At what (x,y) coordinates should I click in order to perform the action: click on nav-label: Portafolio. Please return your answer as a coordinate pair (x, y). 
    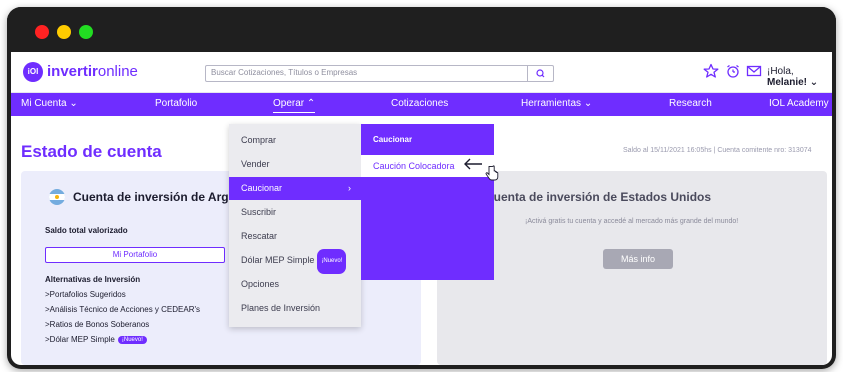
    Looking at the image, I should click on (176, 103).